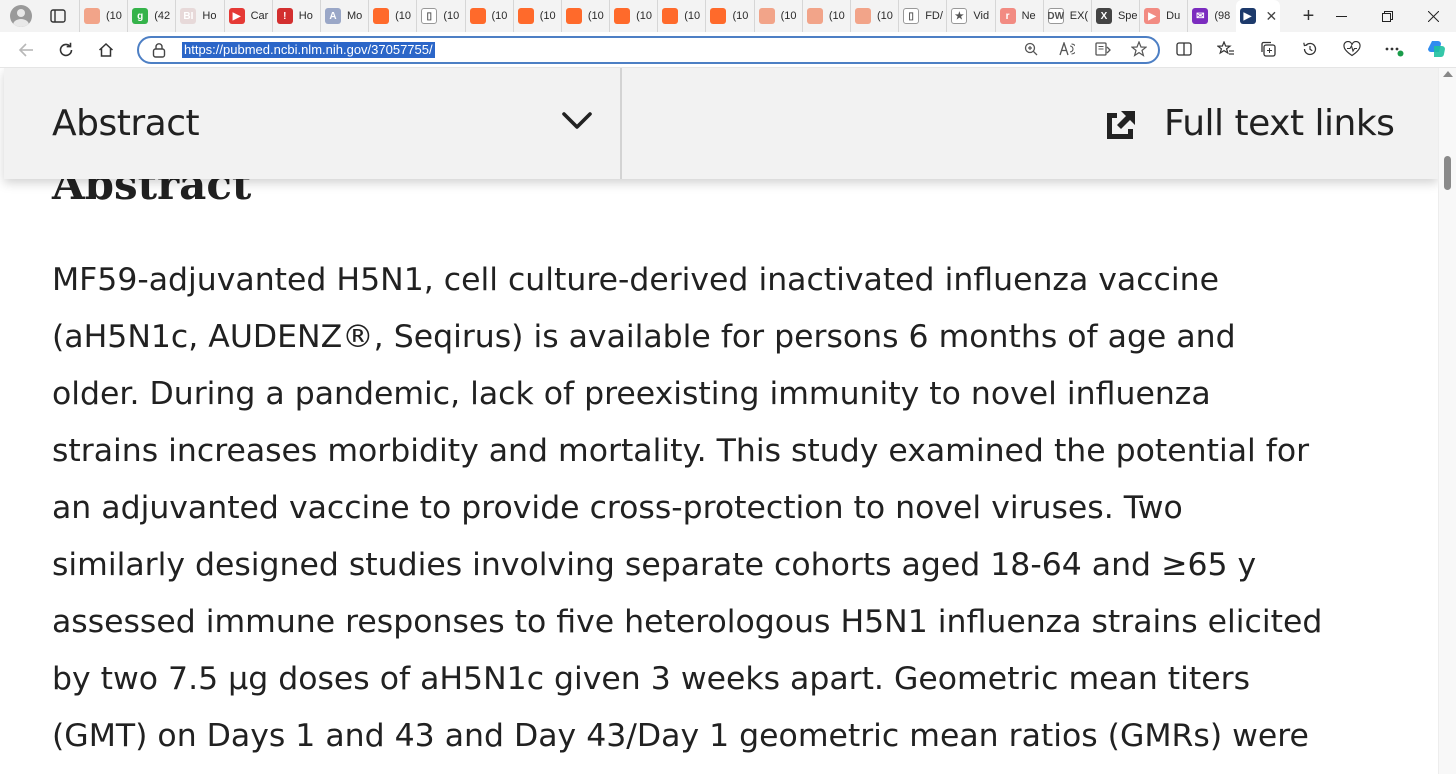  I want to click on close-tab-icon: ✕, so click(1272, 16).